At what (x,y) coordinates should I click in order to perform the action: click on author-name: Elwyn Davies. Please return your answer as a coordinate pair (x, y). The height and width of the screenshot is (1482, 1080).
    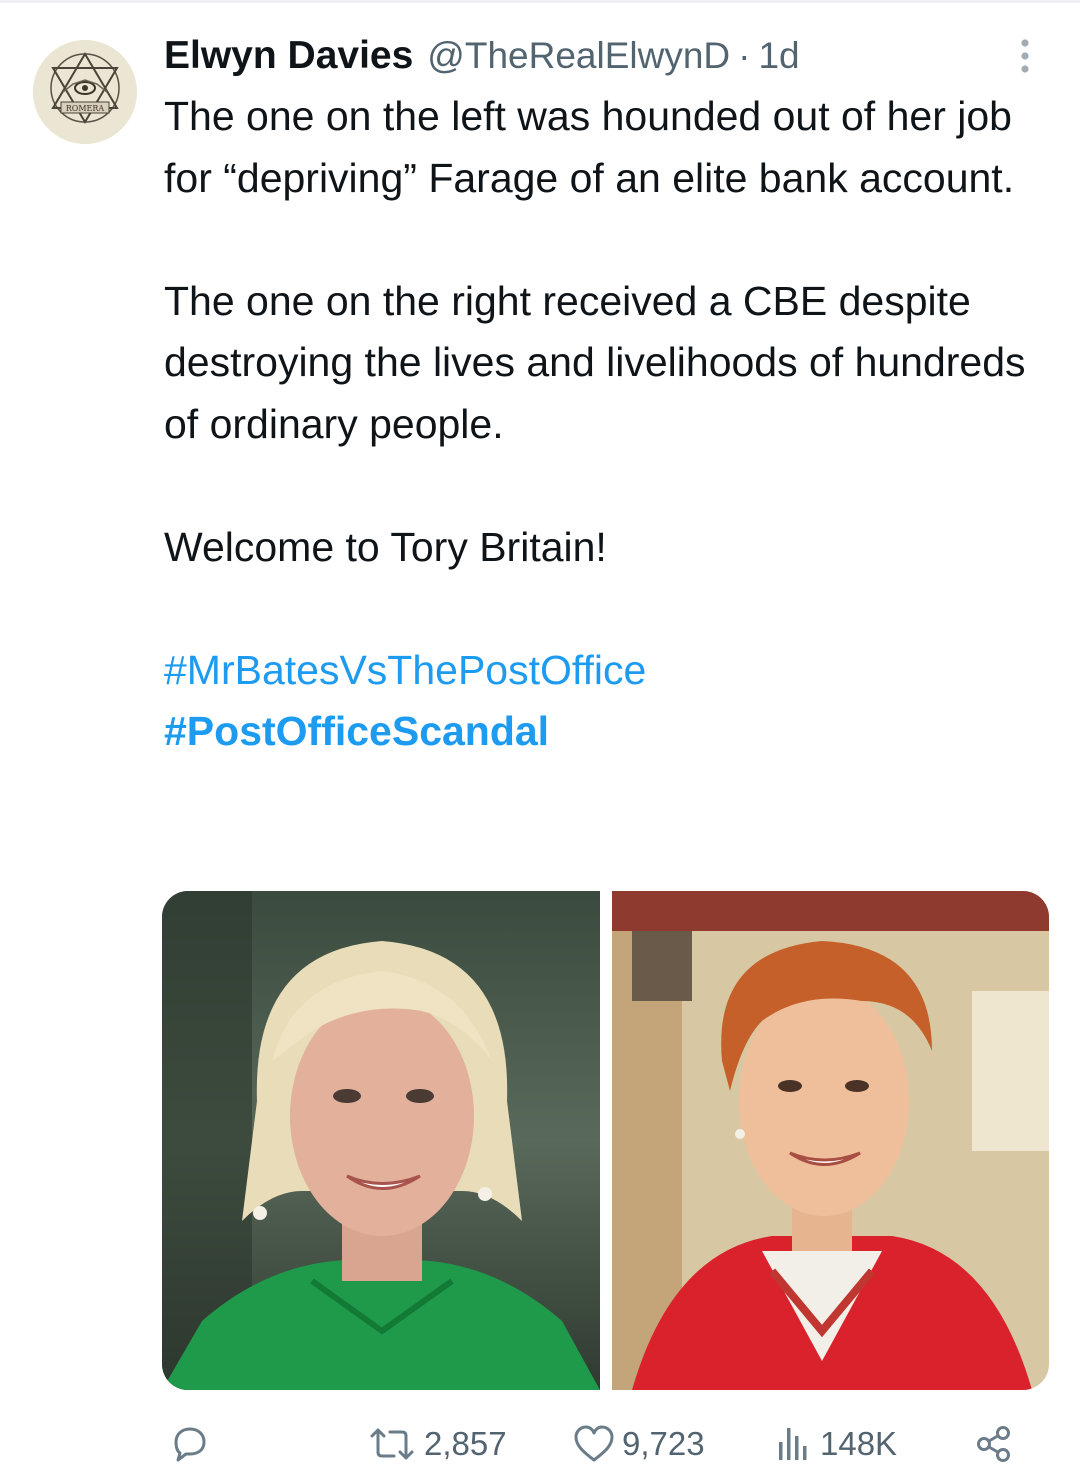
    Looking at the image, I should click on (288, 56).